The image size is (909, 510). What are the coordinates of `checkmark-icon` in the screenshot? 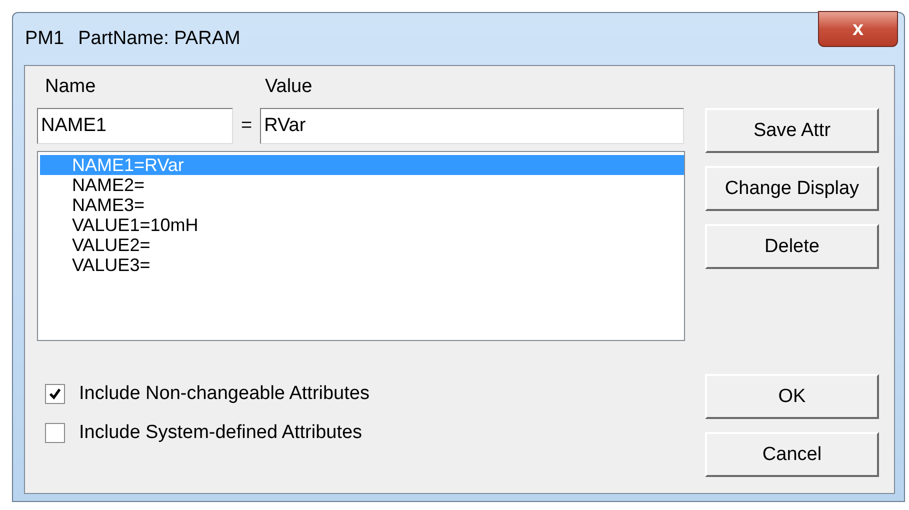 It's located at (55, 394).